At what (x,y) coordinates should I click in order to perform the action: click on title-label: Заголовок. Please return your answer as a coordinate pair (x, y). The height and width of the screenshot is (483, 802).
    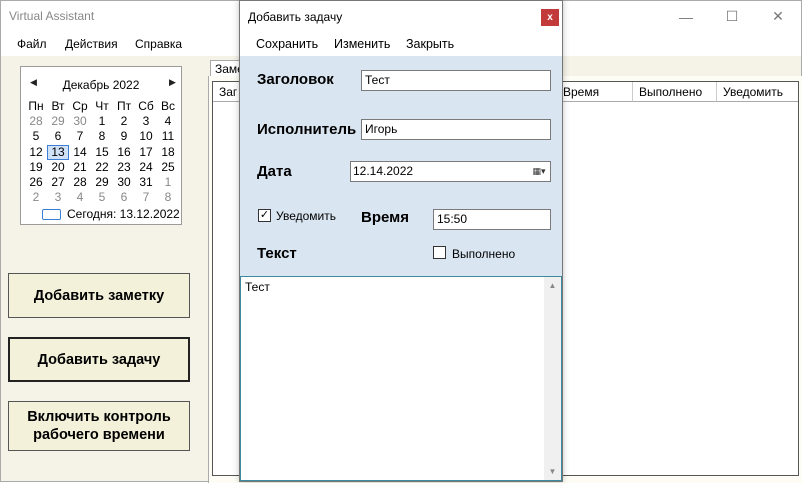
    Looking at the image, I should click on (295, 79).